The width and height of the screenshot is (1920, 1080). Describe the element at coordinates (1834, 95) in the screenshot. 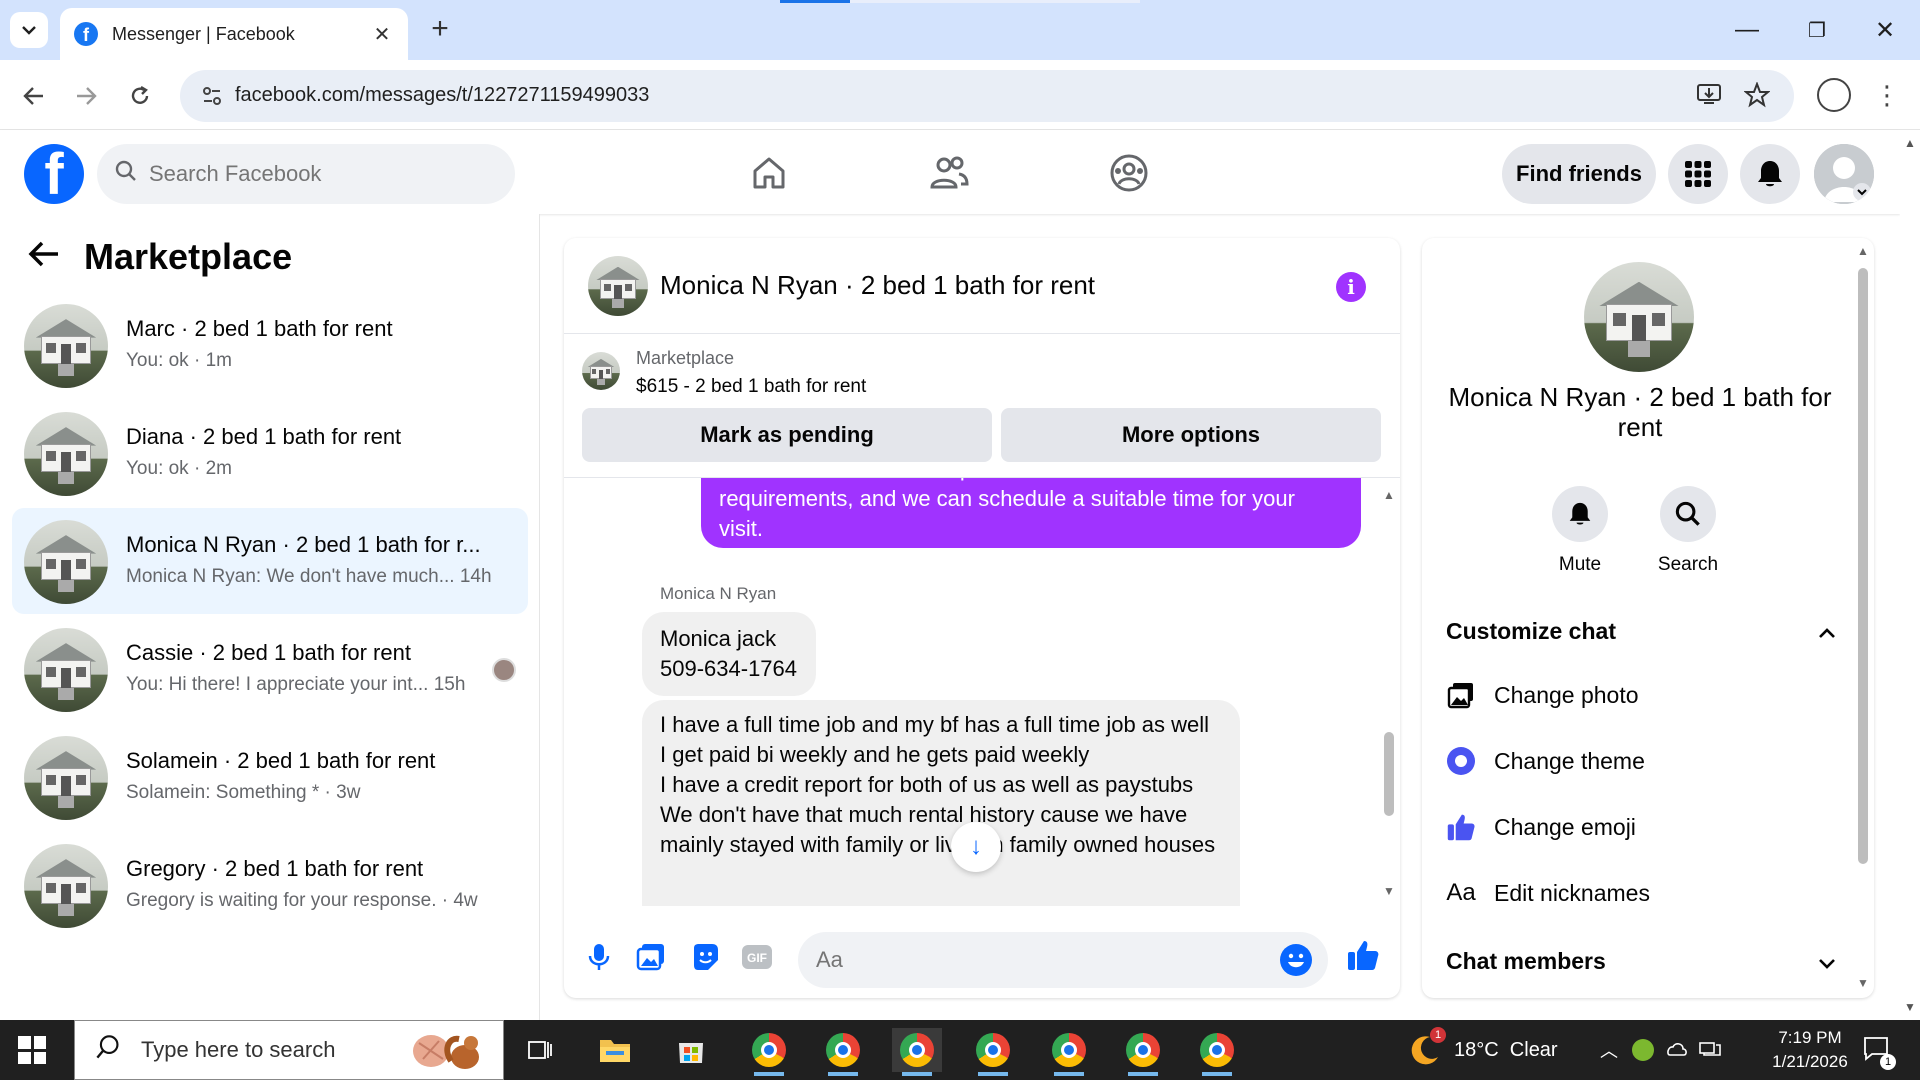

I see `browser-profile-icon` at that location.